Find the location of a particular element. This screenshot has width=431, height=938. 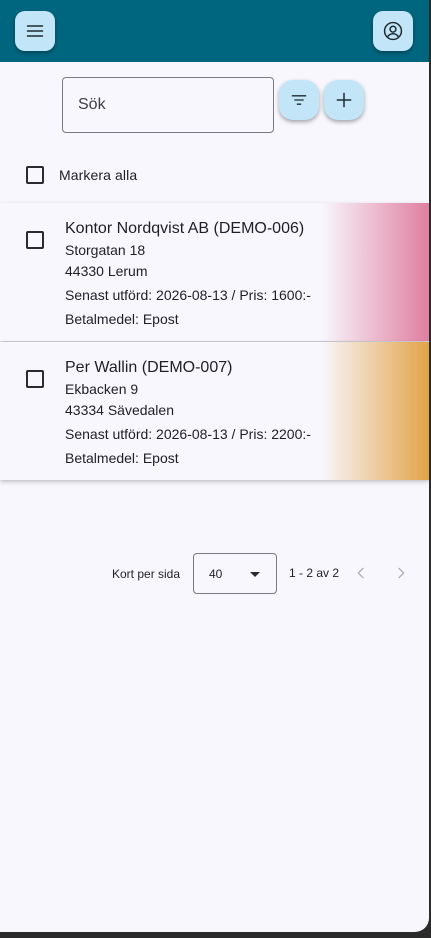

page-size-select: 40 is located at coordinates (235, 573).